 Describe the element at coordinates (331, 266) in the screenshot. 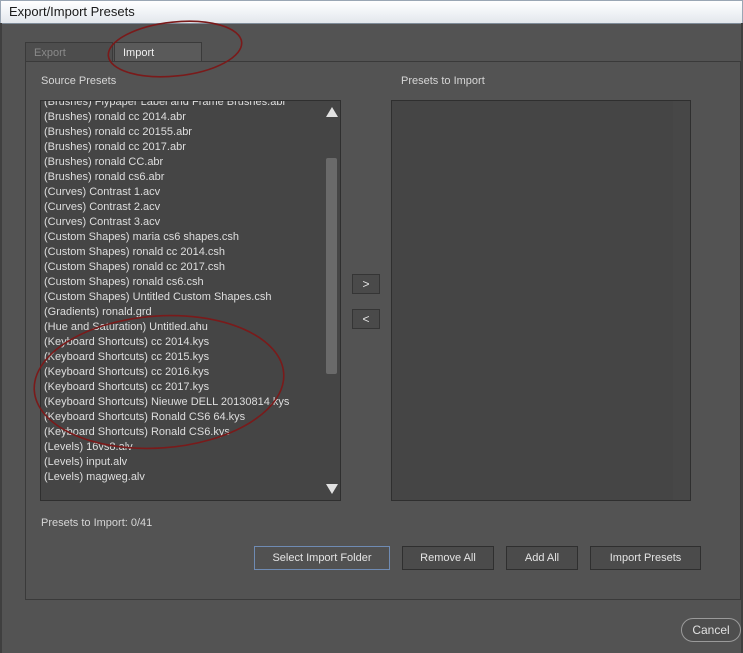

I see `scroll-thumb` at that location.